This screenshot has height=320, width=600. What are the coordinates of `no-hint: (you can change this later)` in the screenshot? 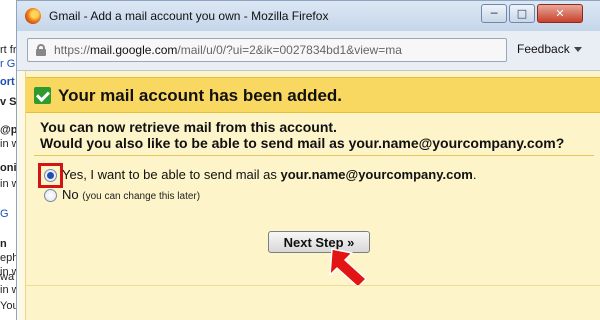 It's located at (141, 196).